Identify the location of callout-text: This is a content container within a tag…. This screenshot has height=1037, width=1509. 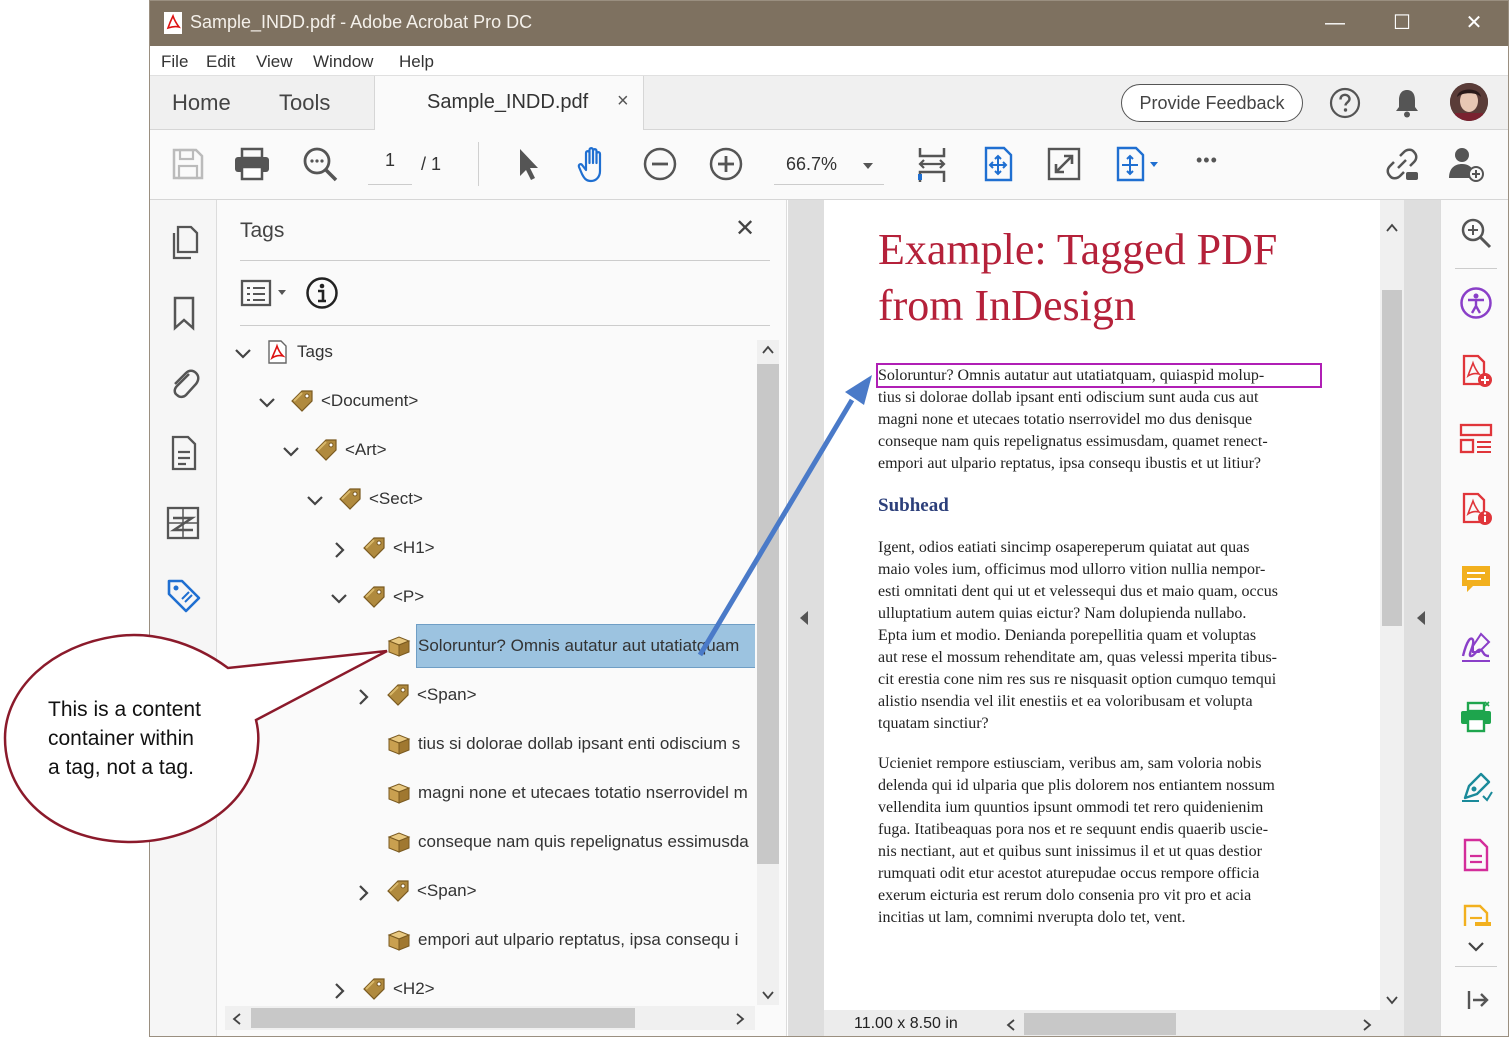
(124, 738).